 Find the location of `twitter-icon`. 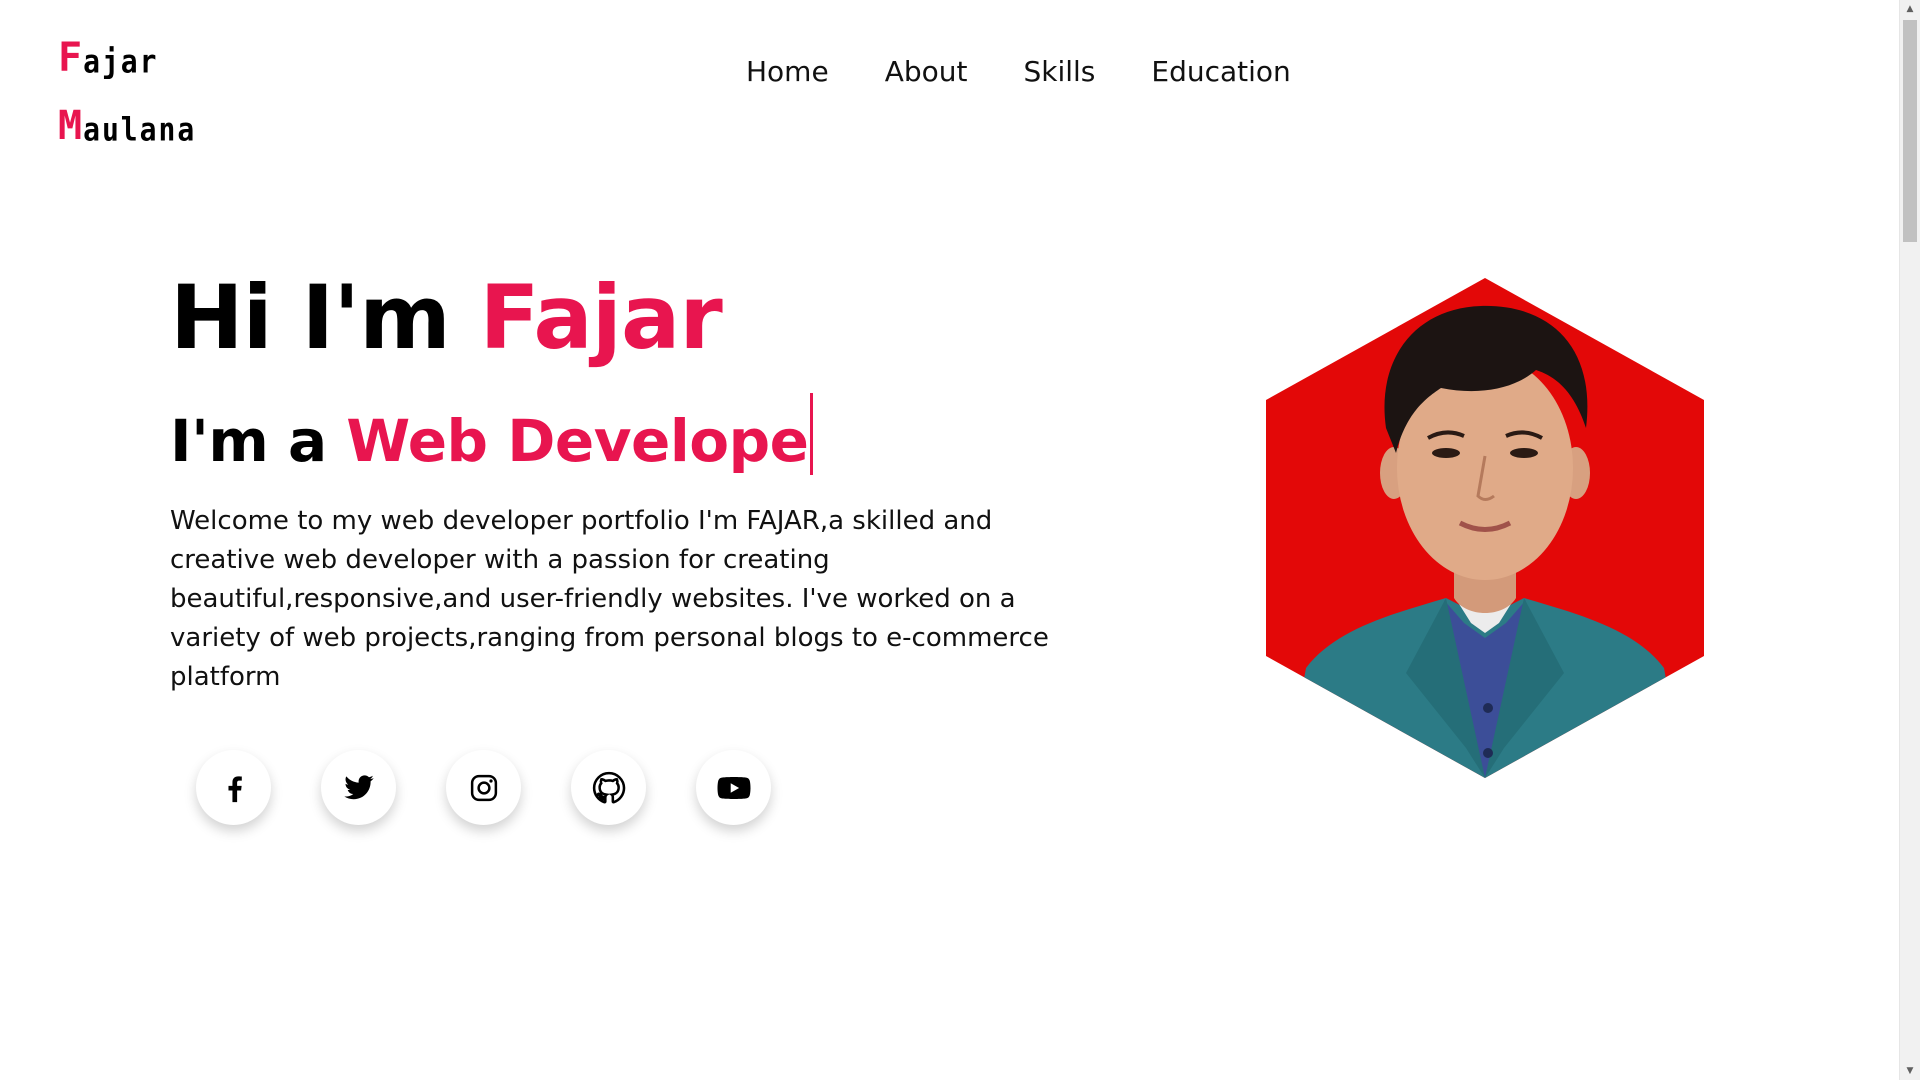

twitter-icon is located at coordinates (358, 786).